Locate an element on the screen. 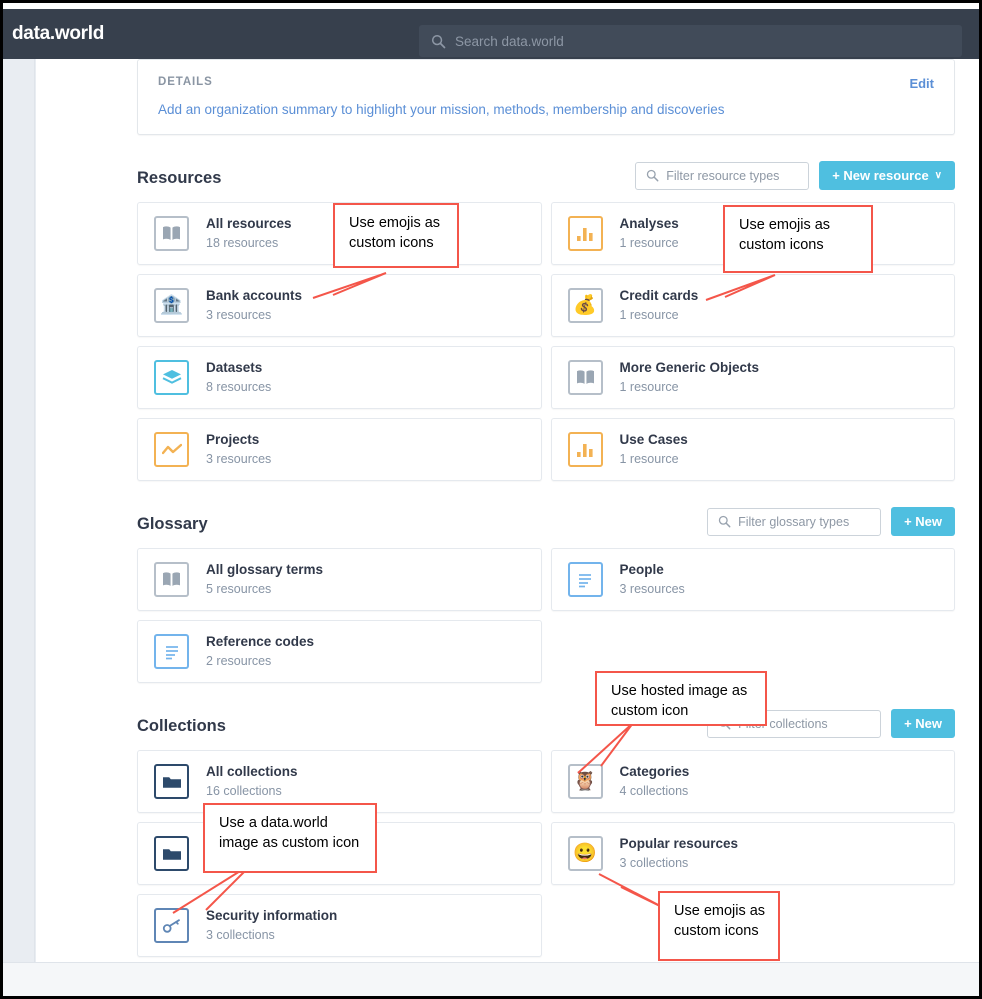 The width and height of the screenshot is (982, 999). section-tools: Filter glossary types + New is located at coordinates (831, 521).